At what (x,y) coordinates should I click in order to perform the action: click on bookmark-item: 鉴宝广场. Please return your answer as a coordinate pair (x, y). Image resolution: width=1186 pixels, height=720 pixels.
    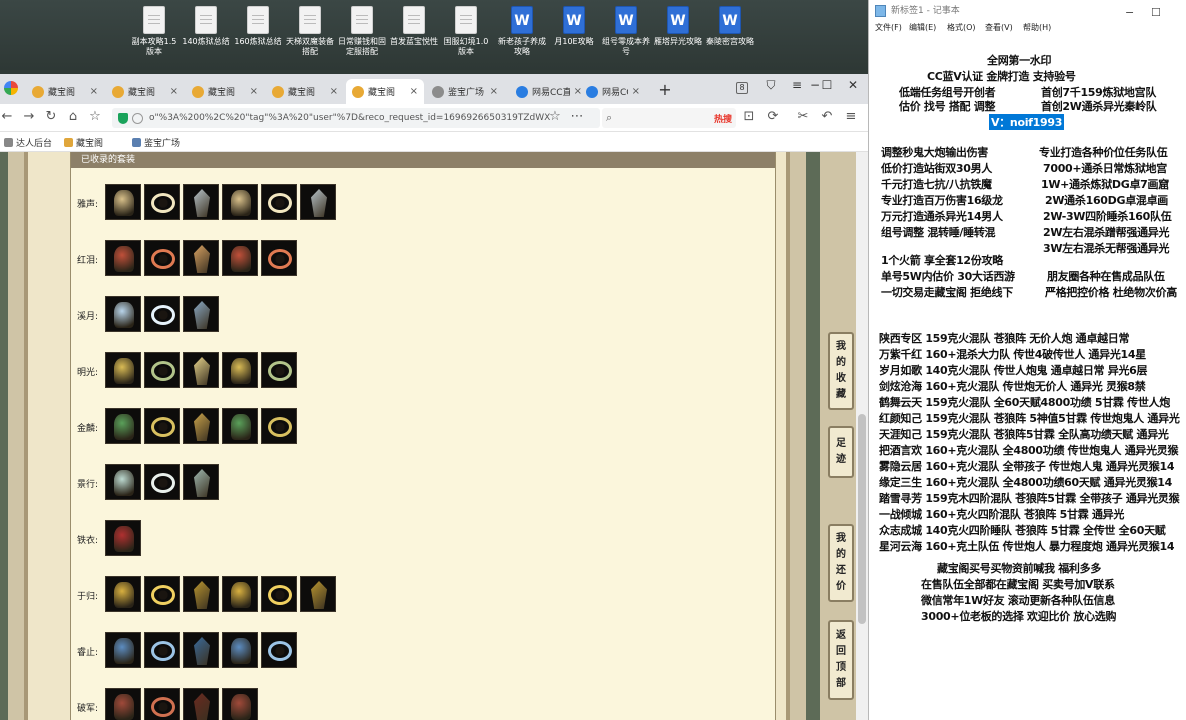
    Looking at the image, I should click on (156, 142).